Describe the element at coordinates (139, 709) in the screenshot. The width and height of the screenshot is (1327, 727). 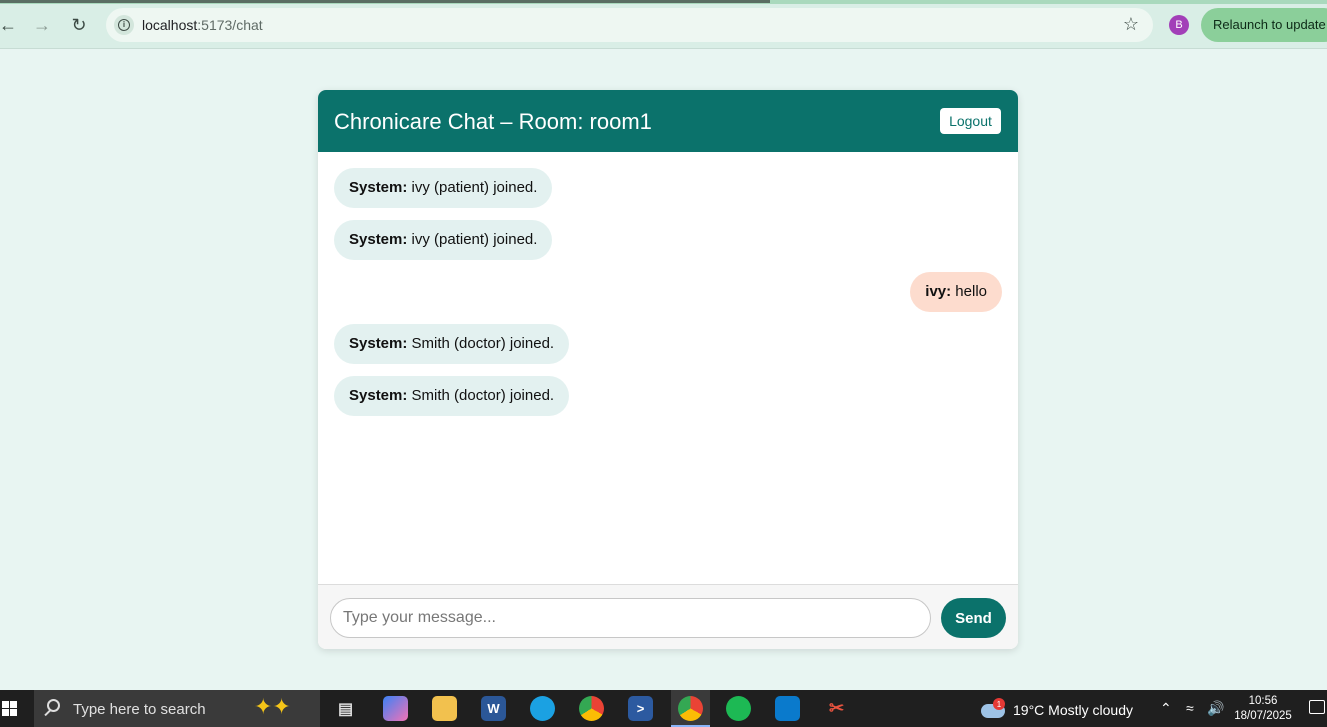
I see `taskbar-search-text: Type here to search` at that location.